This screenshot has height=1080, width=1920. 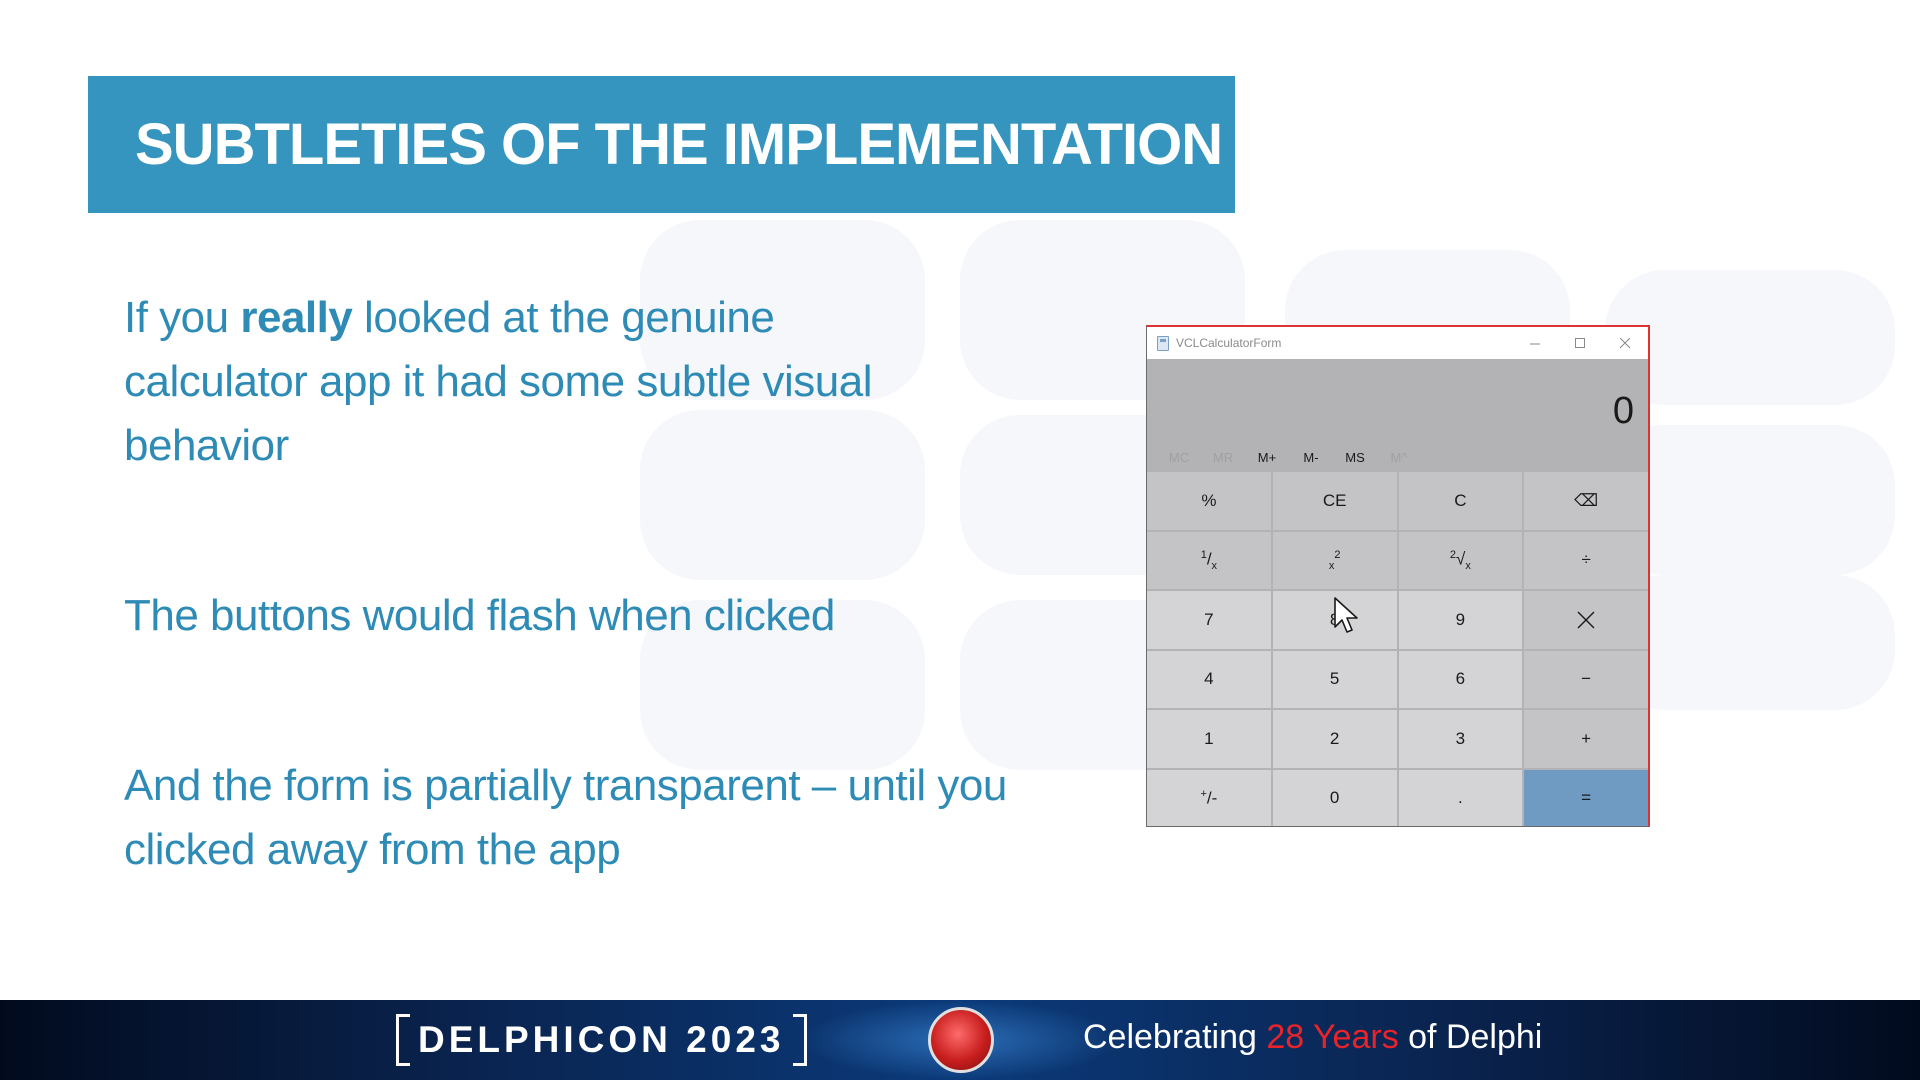 What do you see at coordinates (1331, 565) in the screenshot?
I see `square-base: x` at bounding box center [1331, 565].